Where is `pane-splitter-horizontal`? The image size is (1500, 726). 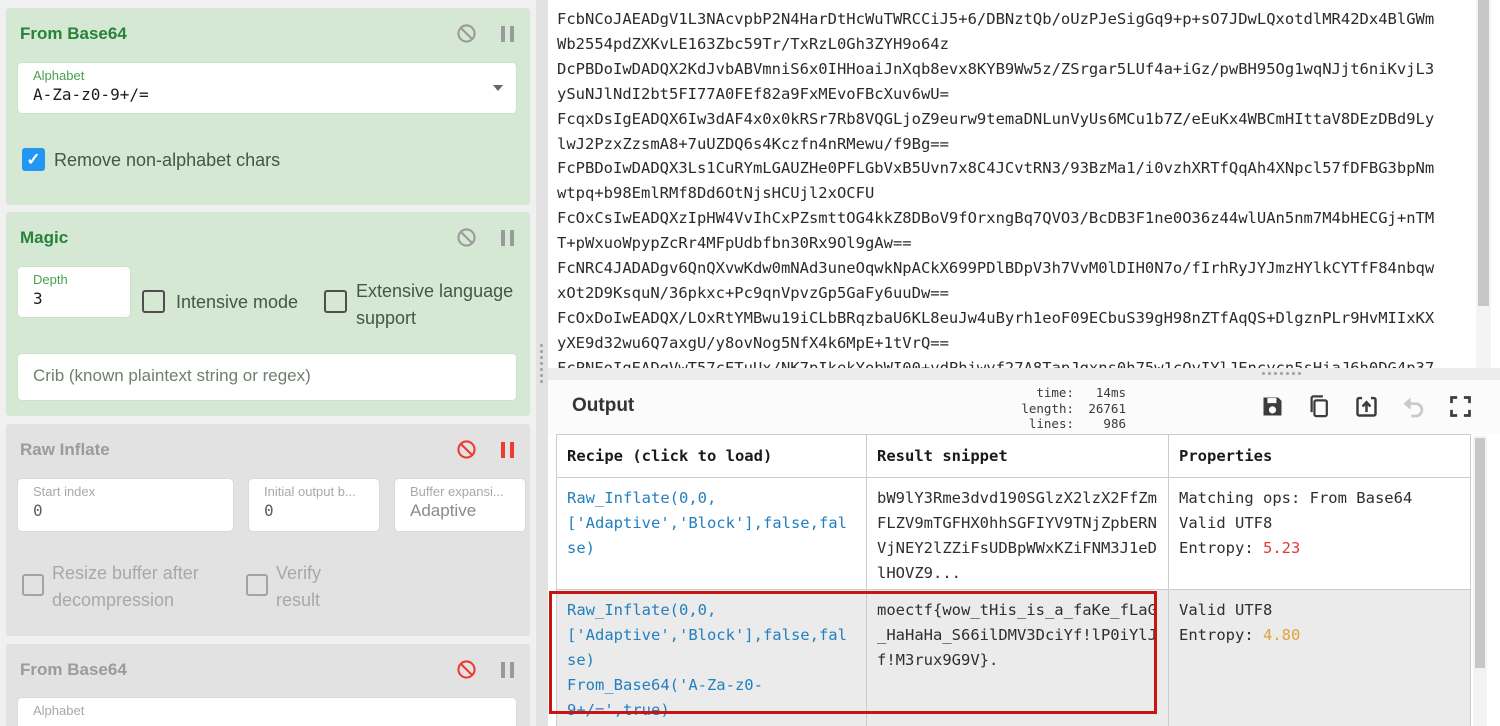 pane-splitter-horizontal is located at coordinates (1024, 374).